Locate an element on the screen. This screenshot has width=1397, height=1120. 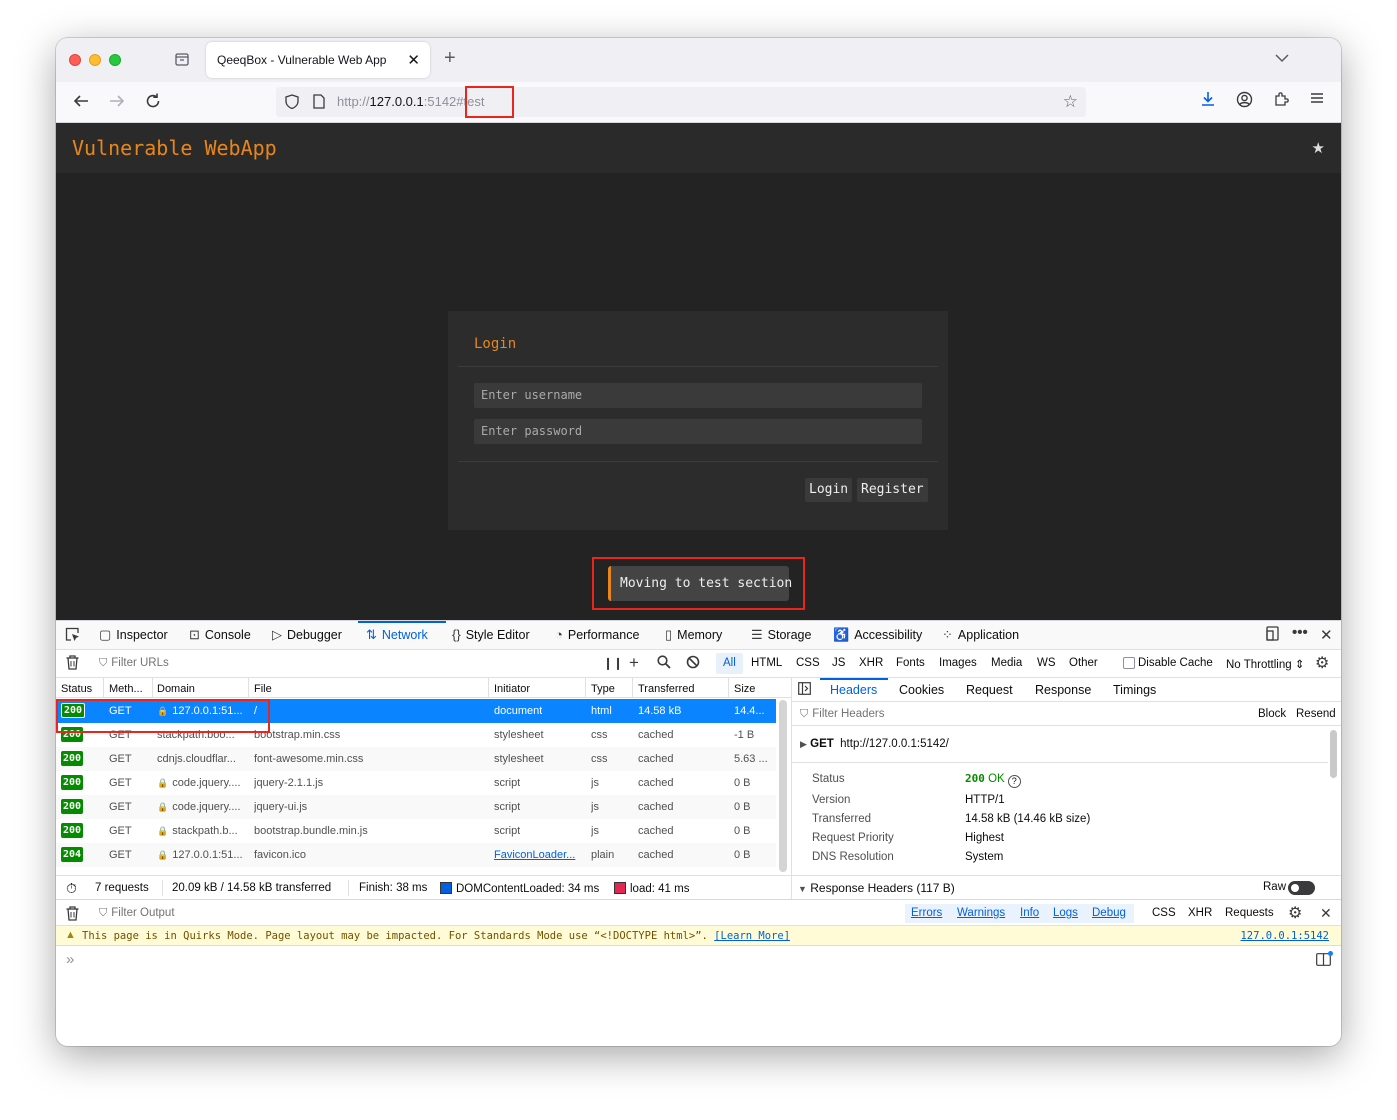
page-info-icon is located at coordinates (319, 101).